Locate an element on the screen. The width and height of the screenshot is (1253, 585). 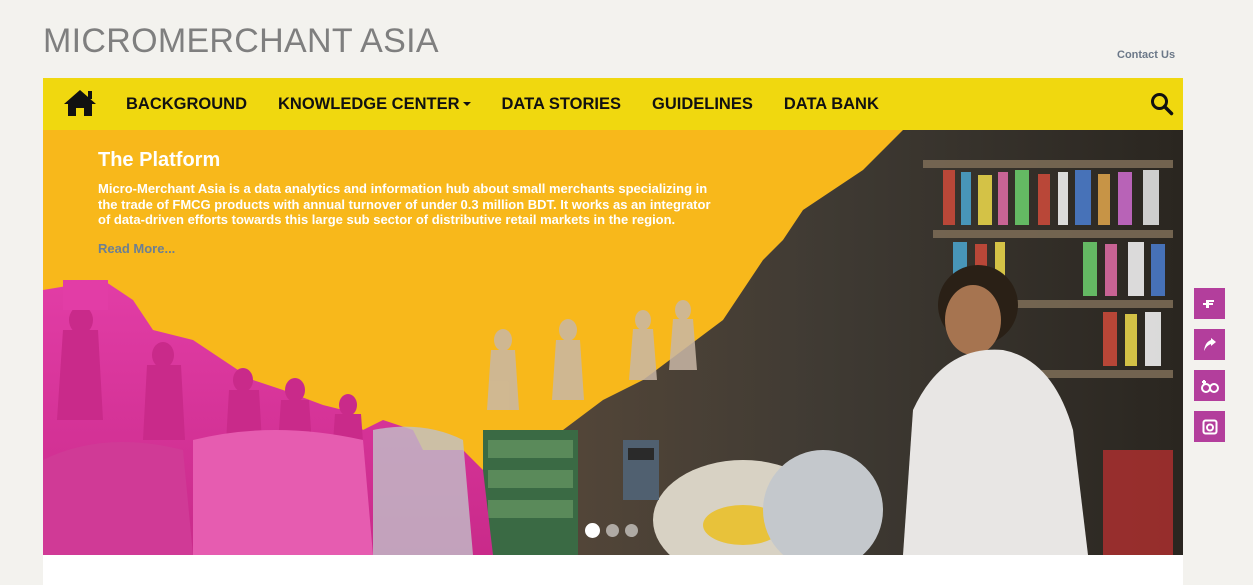
social-sidebar is located at coordinates (1209, 370).